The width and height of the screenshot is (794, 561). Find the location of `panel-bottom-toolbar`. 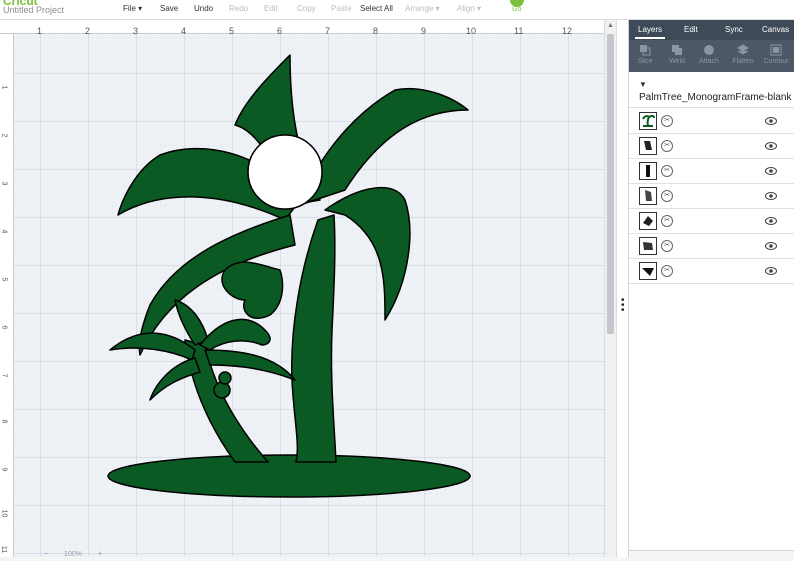

panel-bottom-toolbar is located at coordinates (711, 553).